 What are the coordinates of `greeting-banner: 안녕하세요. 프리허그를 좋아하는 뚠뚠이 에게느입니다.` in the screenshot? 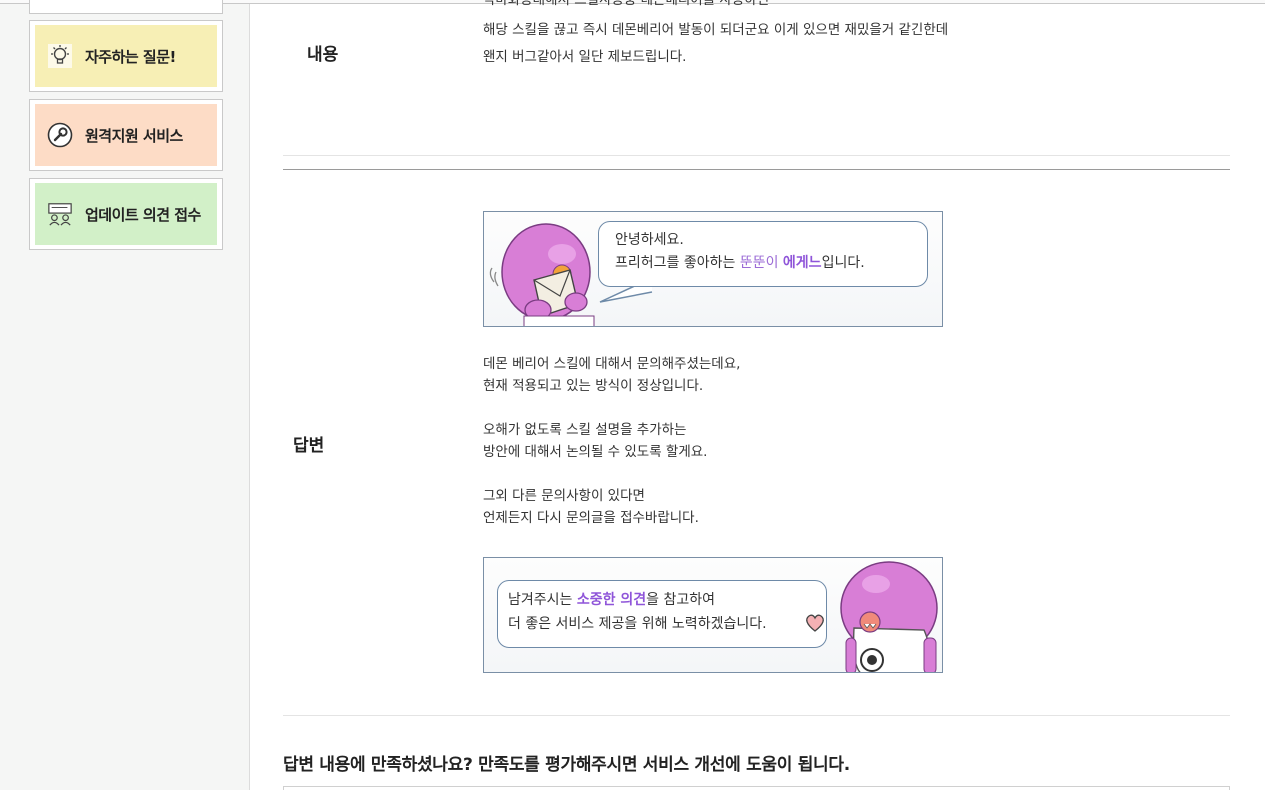 It's located at (713, 269).